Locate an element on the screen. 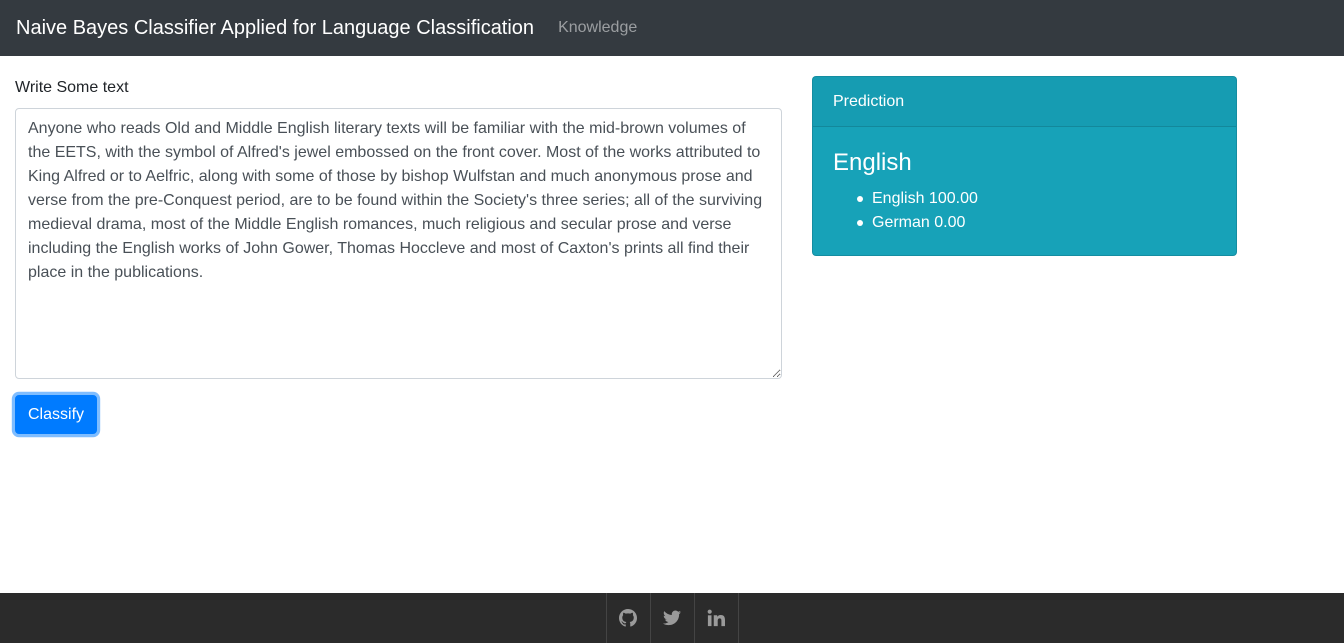  text-input-label: Write Some text is located at coordinates (72, 87).